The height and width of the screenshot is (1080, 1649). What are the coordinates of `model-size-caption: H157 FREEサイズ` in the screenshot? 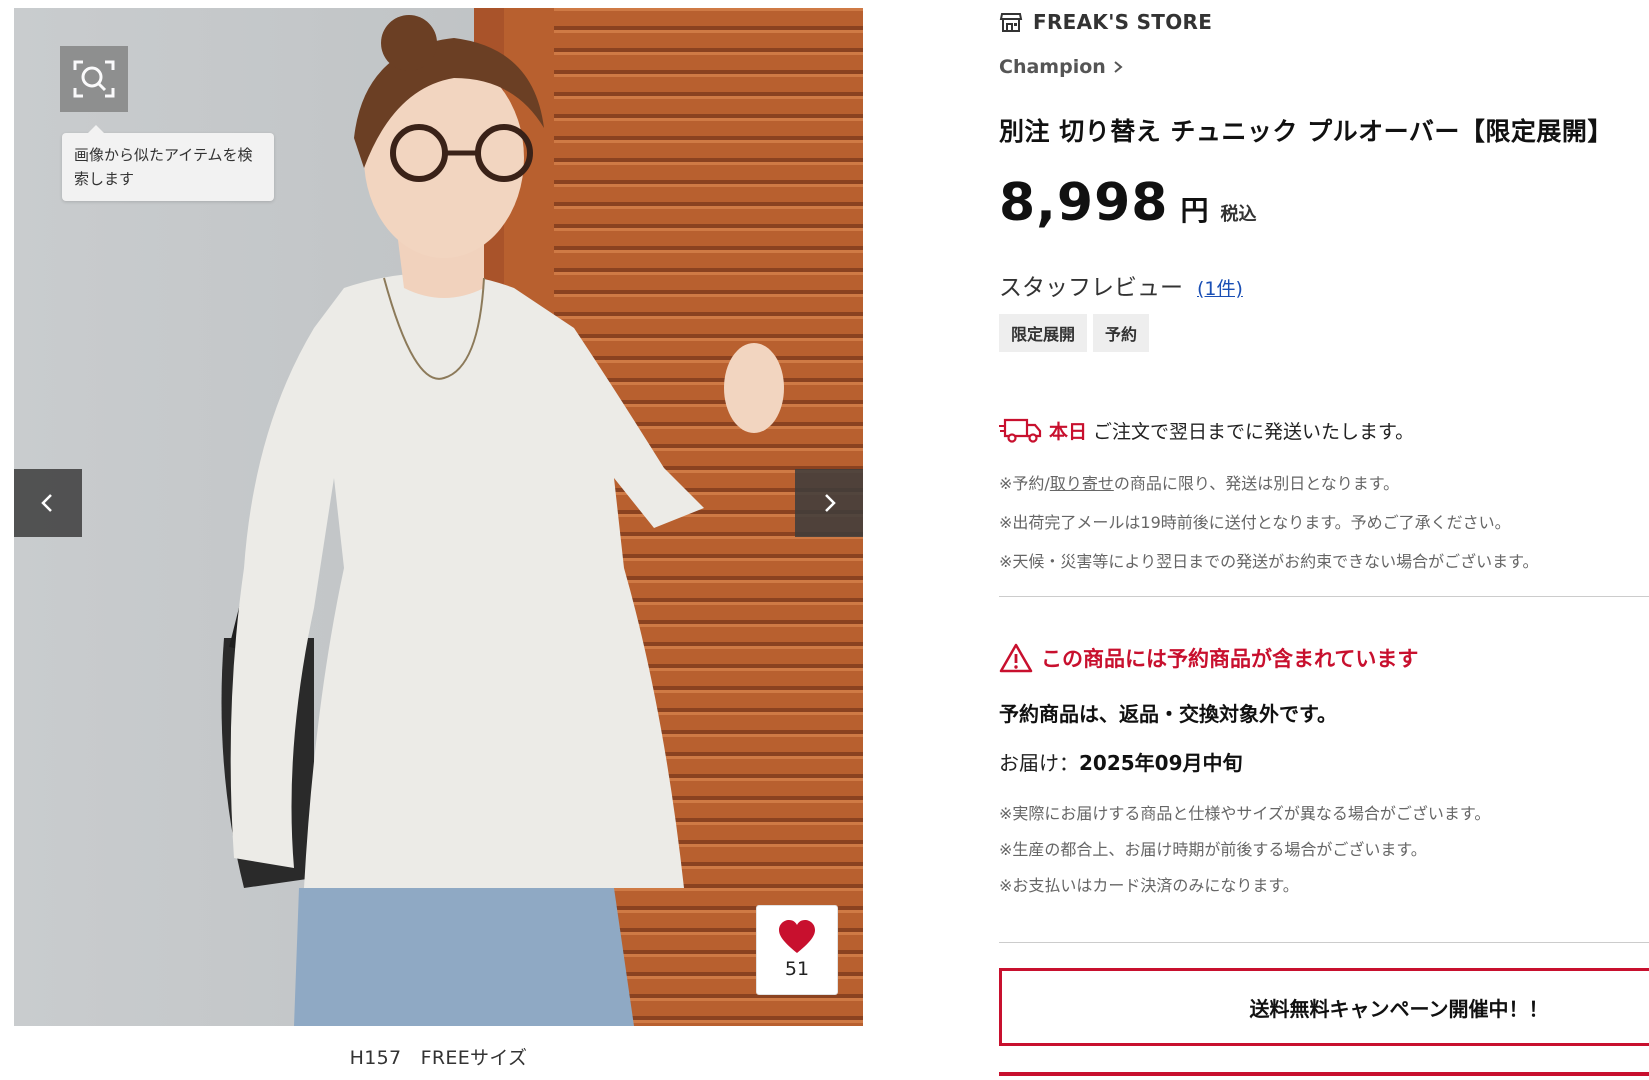 It's located at (438, 1058).